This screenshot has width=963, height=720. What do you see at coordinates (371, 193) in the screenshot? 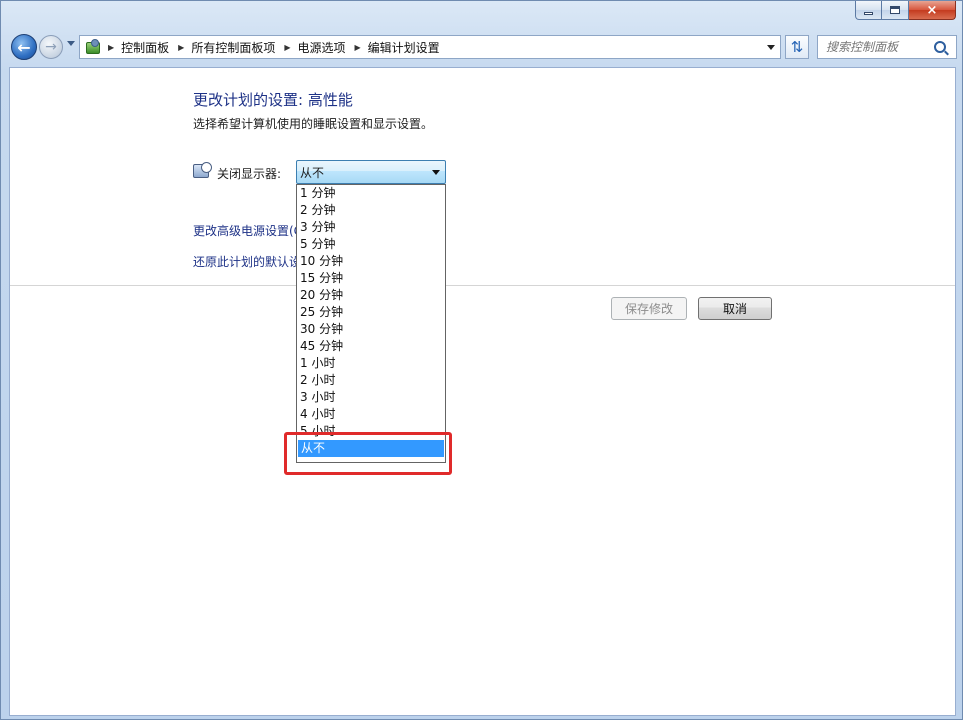
I see `dropdown-option: 1 分钟` at bounding box center [371, 193].